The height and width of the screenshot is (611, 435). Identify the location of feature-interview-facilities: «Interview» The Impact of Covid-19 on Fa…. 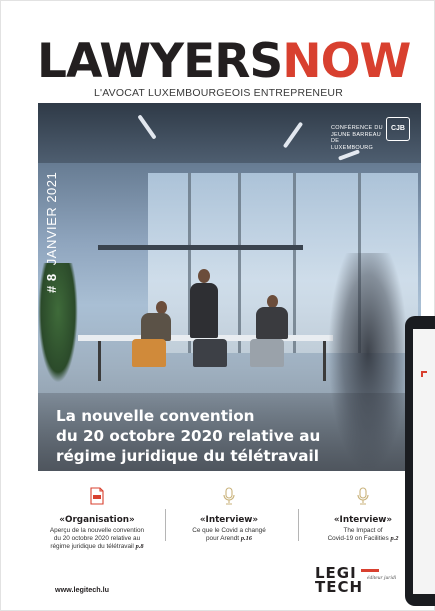
(363, 515).